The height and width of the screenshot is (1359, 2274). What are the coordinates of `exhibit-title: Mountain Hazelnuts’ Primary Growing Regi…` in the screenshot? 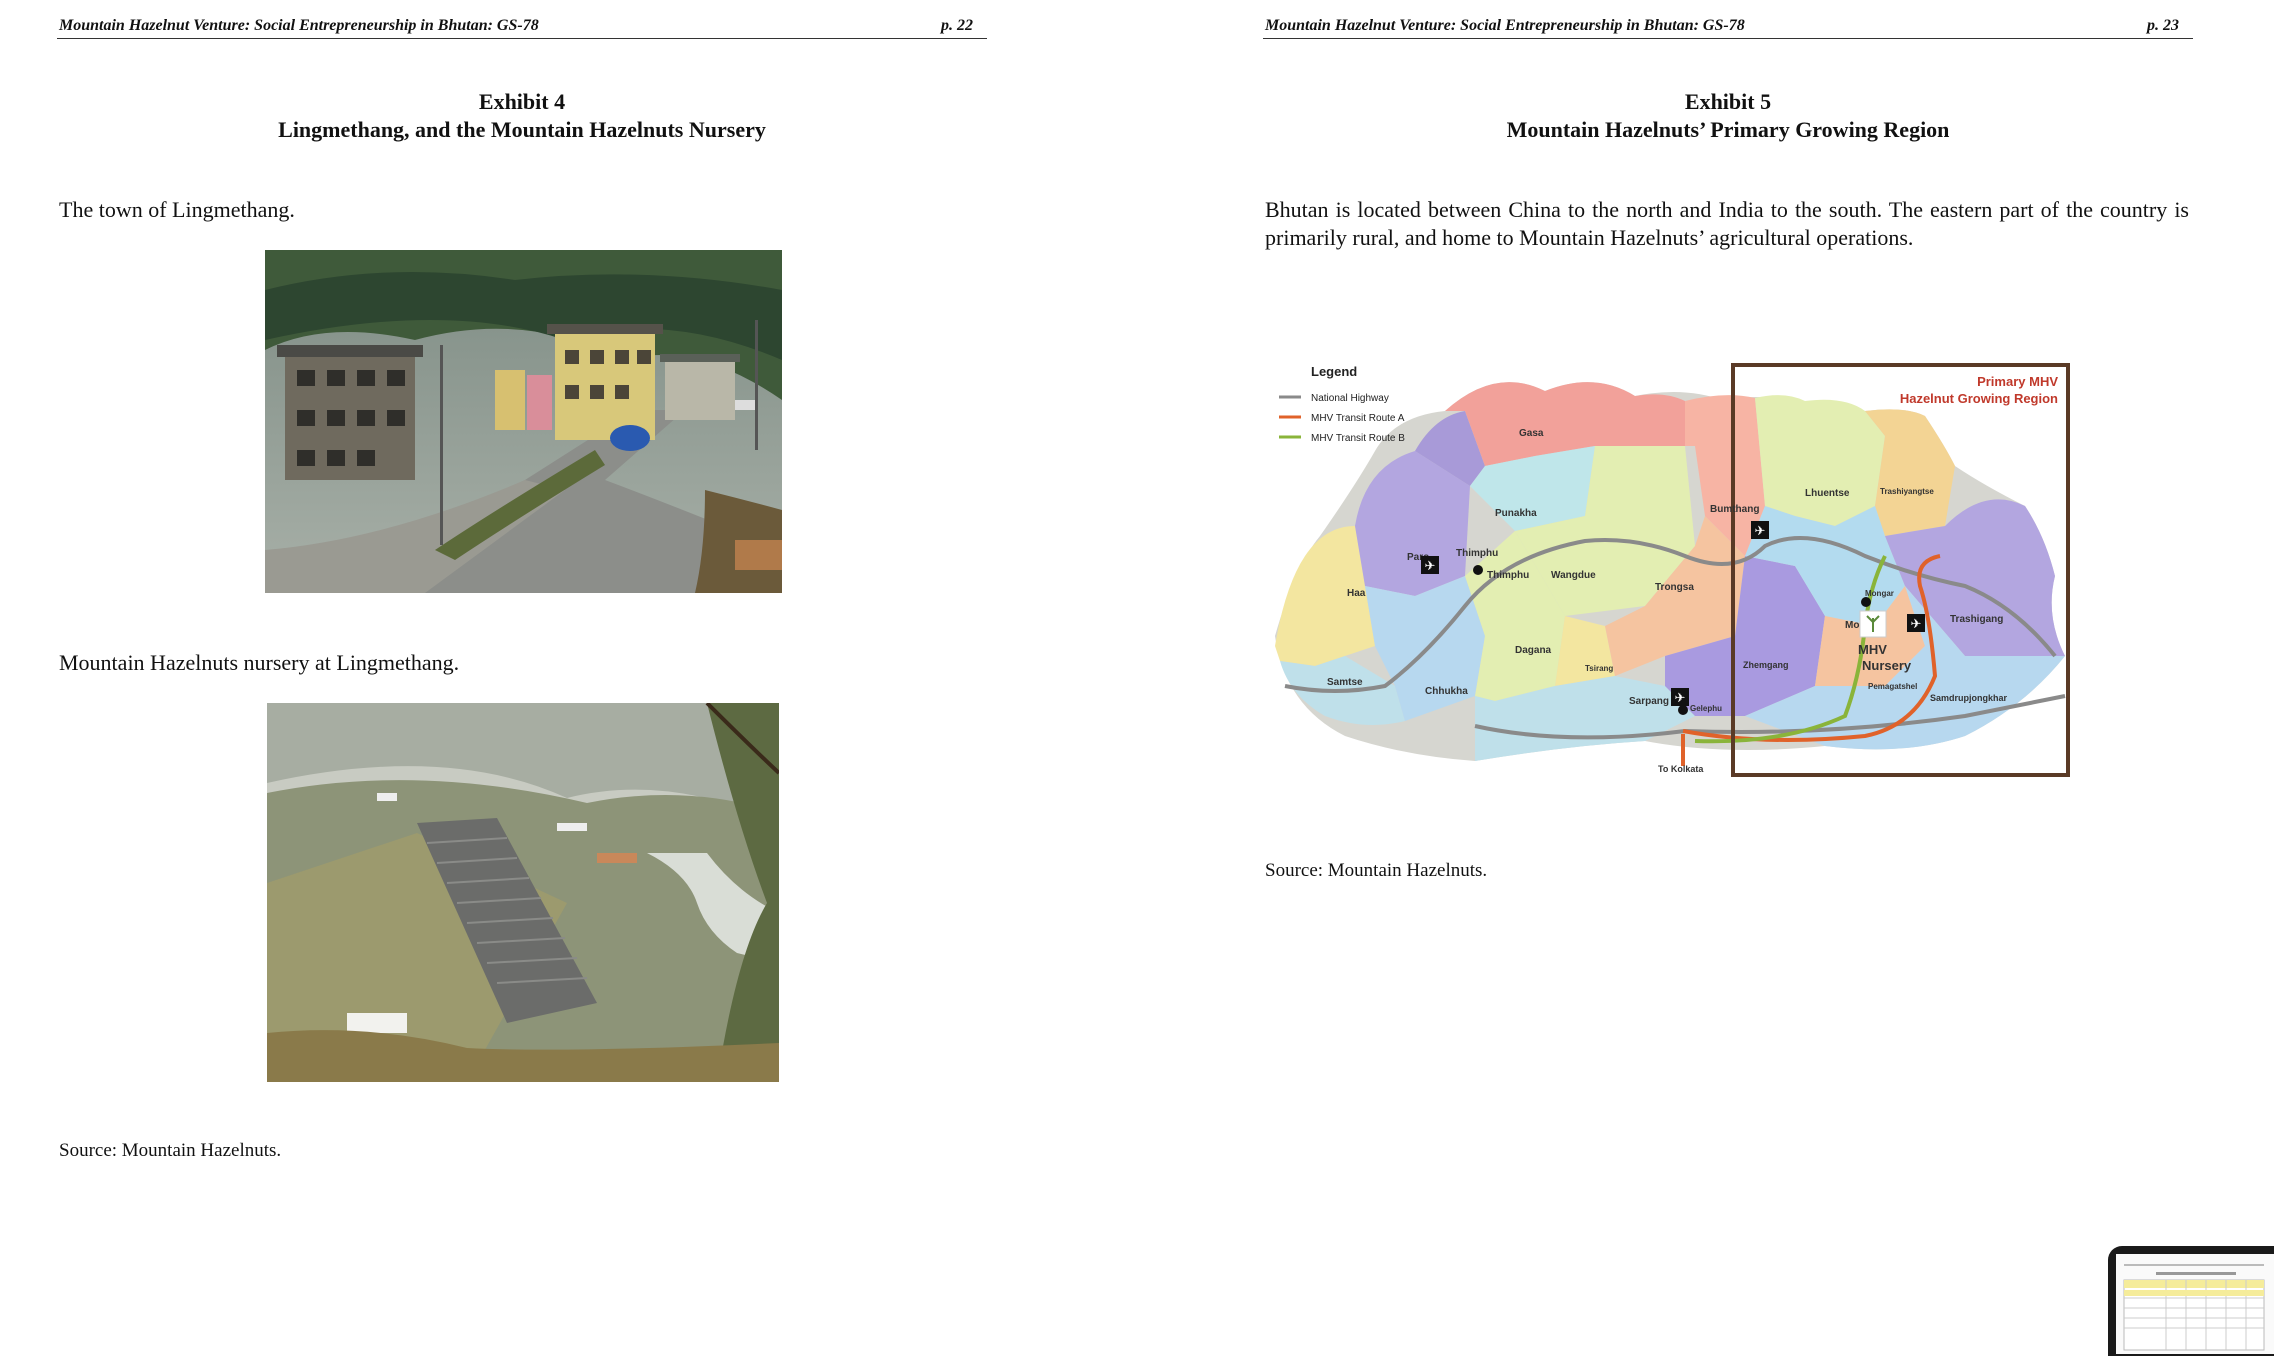 It's located at (1728, 129).